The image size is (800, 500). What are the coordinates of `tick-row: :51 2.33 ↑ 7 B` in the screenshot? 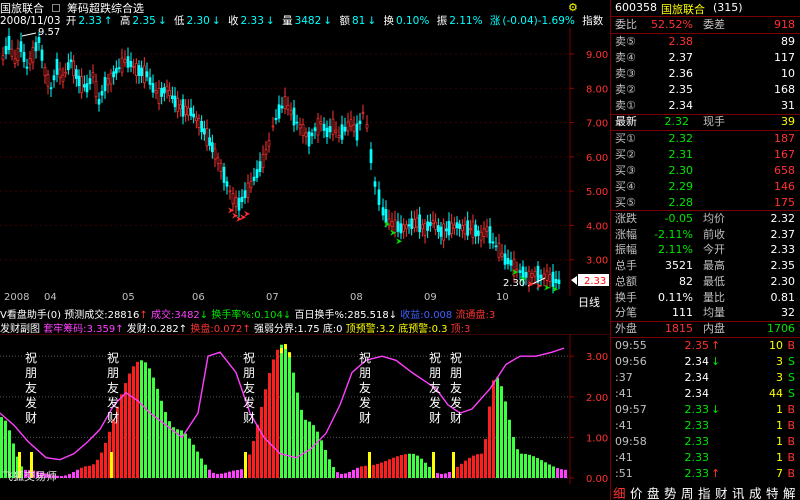 It's located at (705, 474).